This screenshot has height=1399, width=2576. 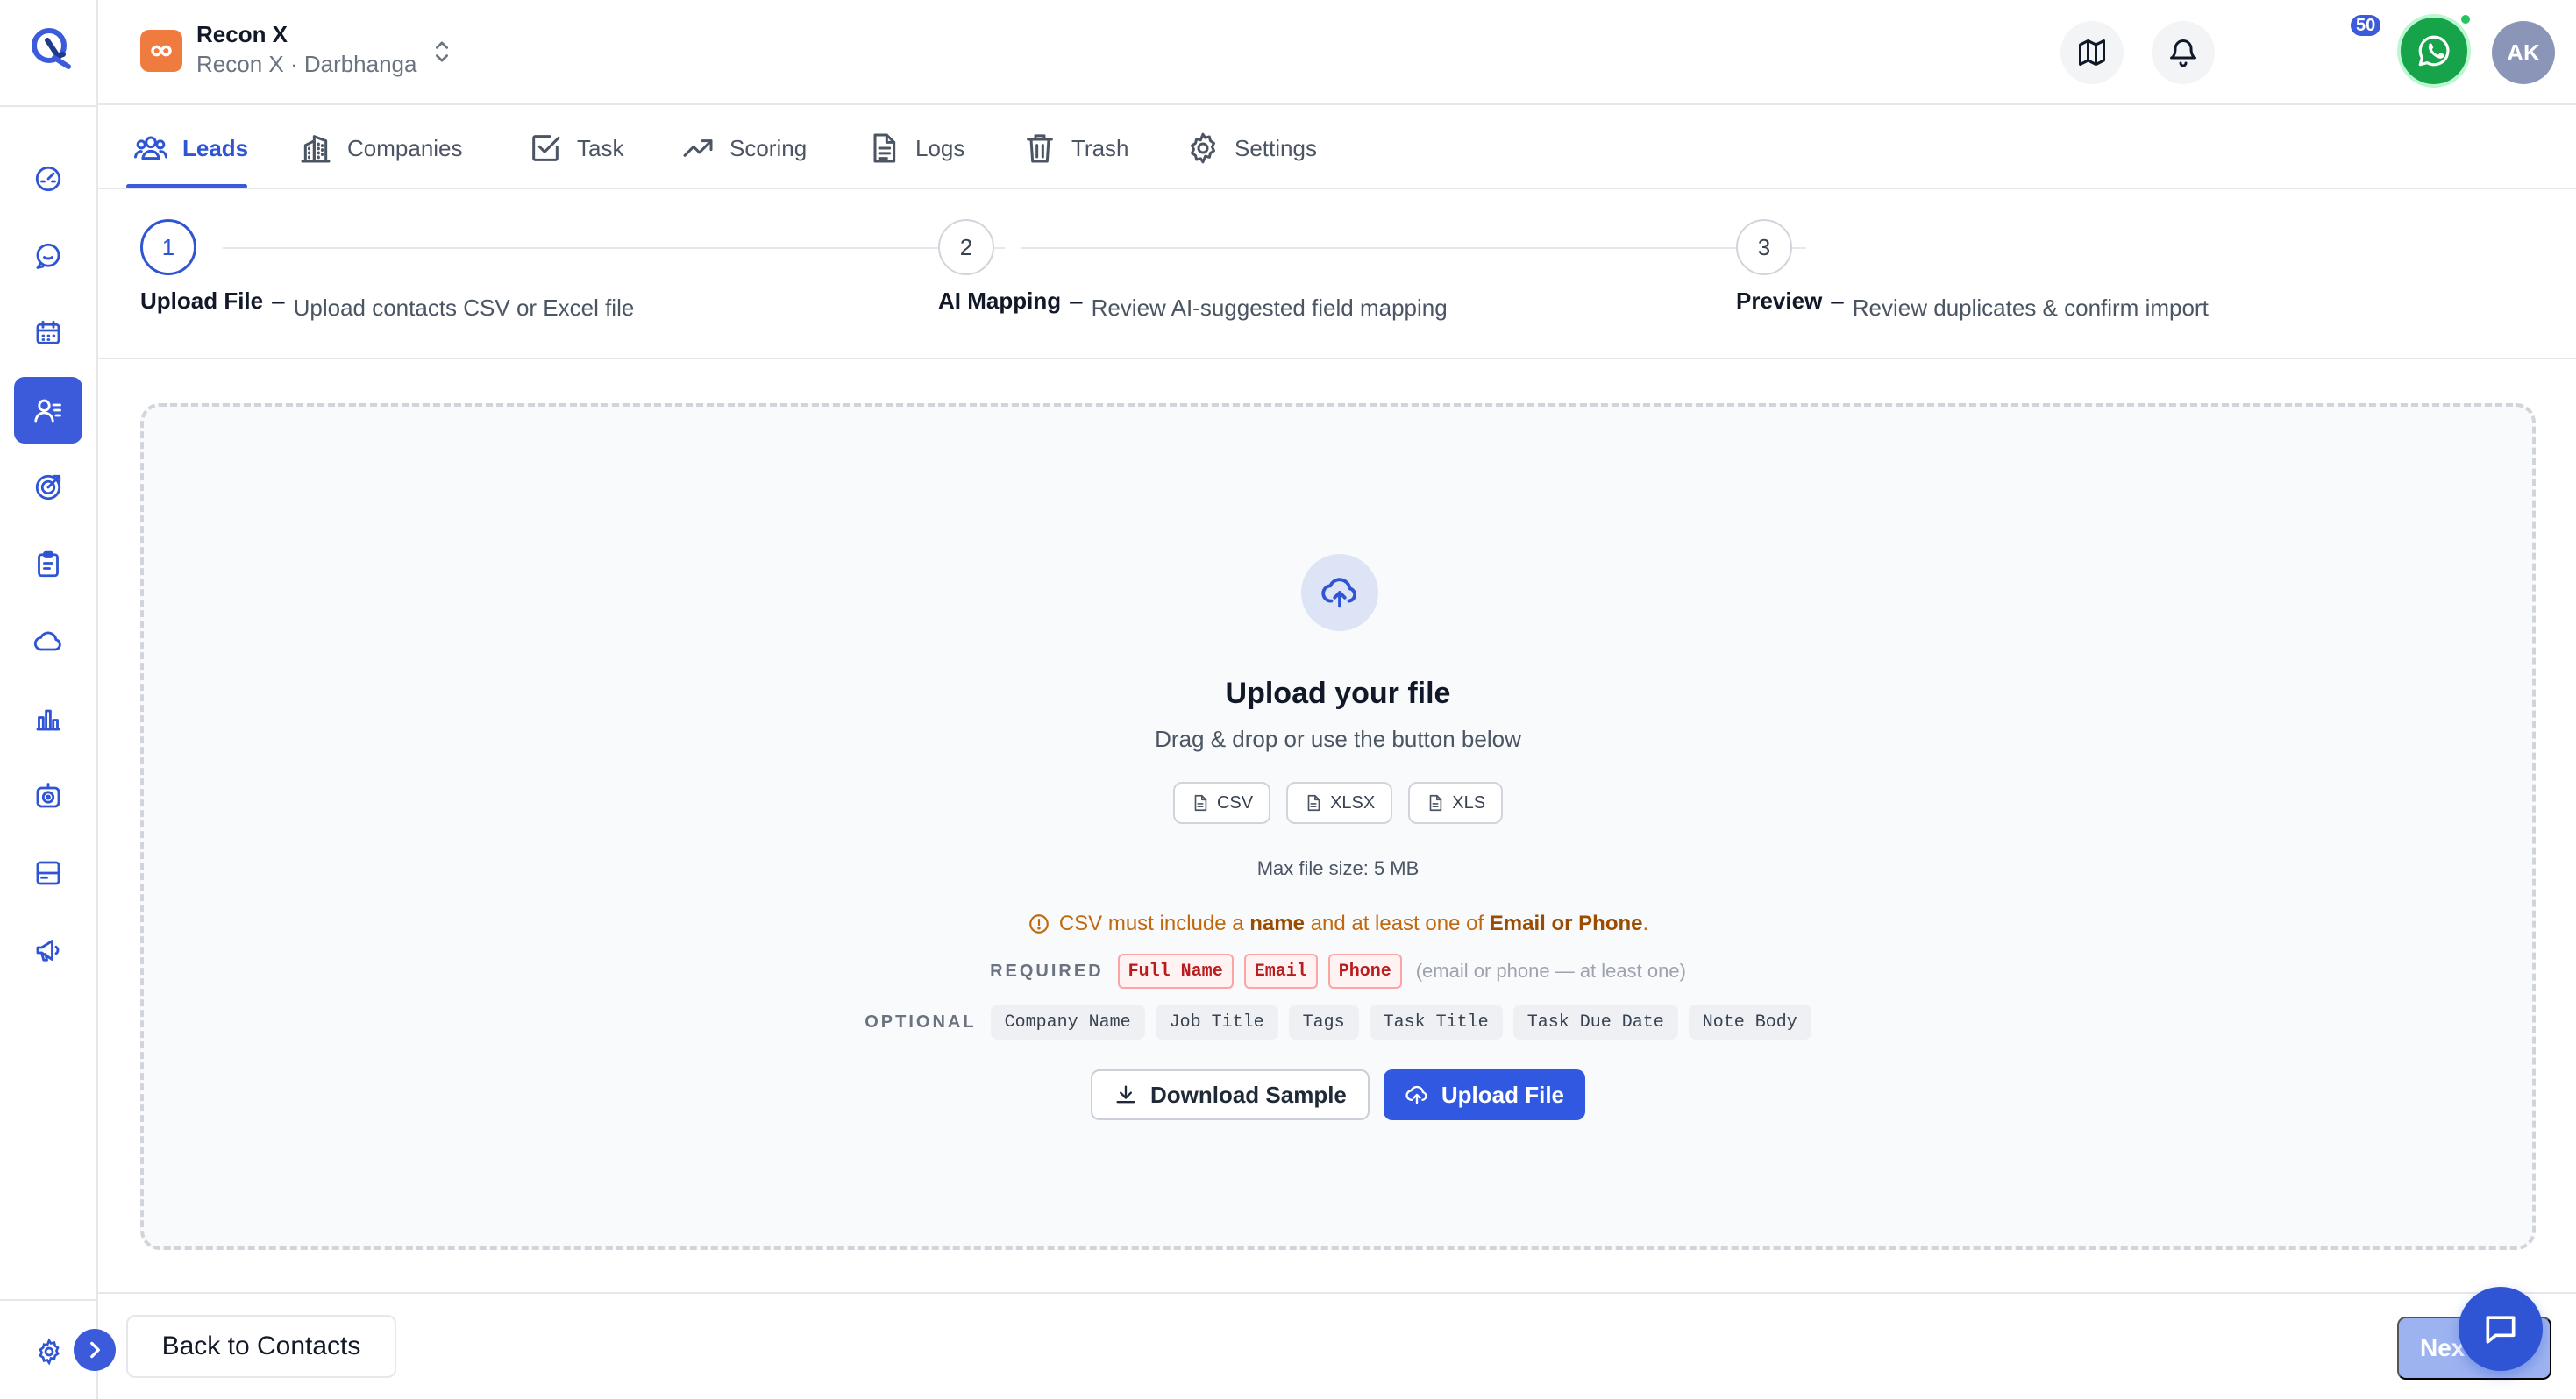 I want to click on gear-icon, so click(x=1203, y=148).